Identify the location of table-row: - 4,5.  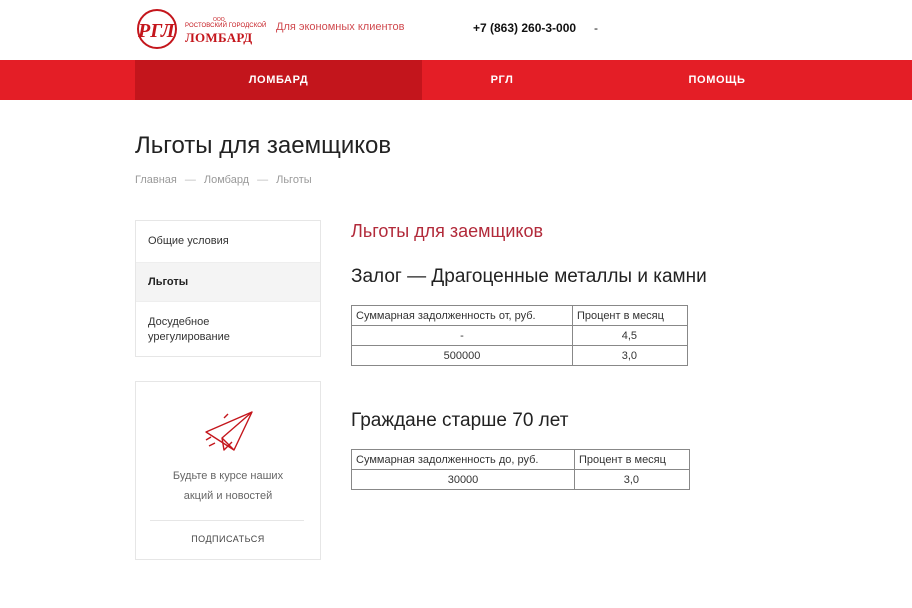
(519, 335).